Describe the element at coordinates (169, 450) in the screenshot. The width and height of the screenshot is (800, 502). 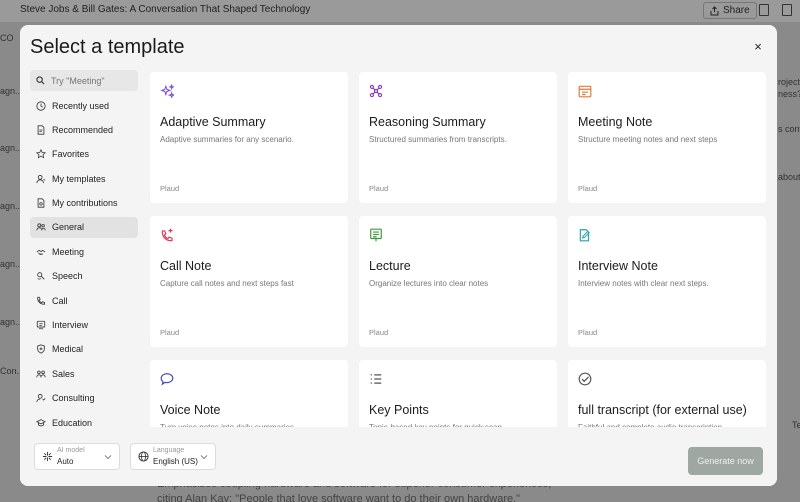
I see `language-label: Language` at that location.